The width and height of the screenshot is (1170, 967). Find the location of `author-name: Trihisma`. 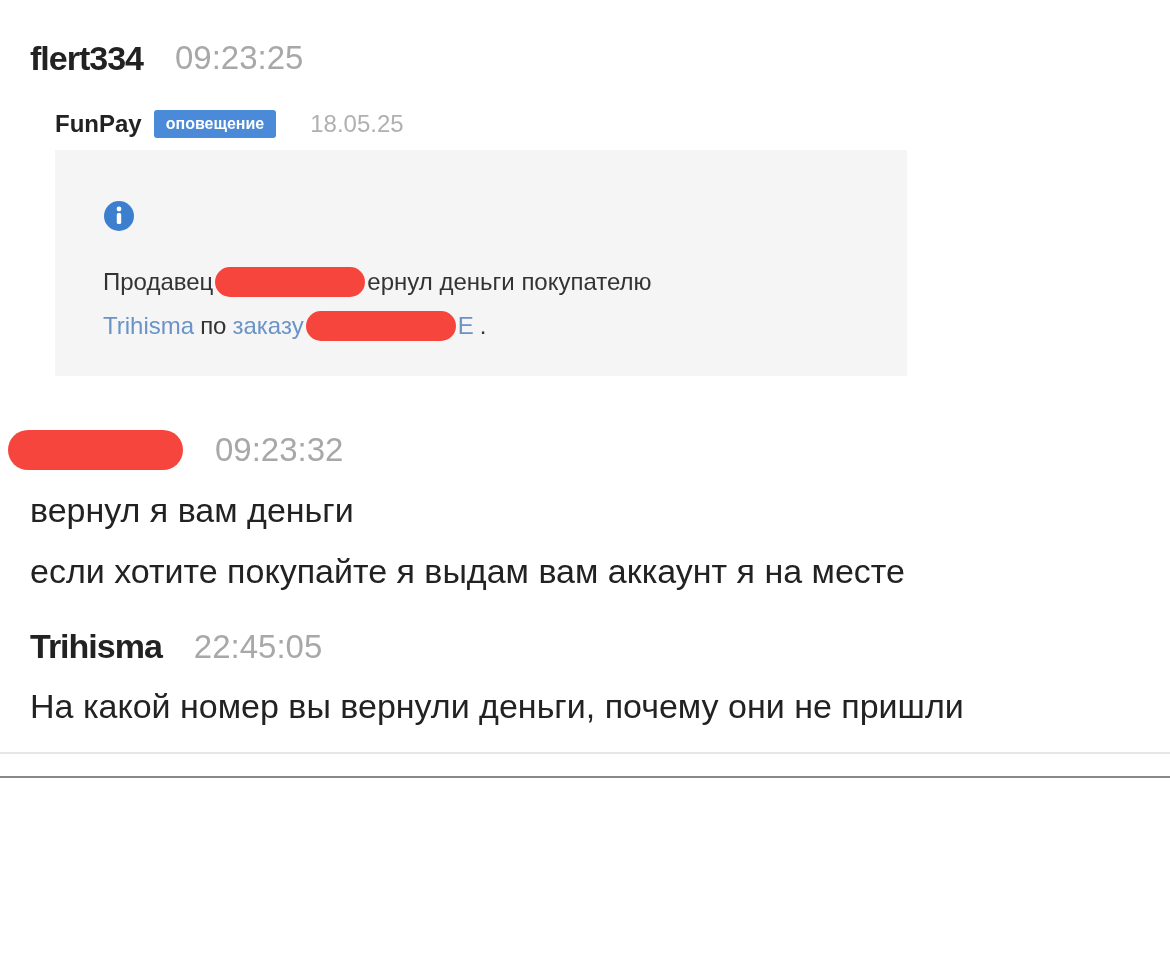

author-name: Trihisma is located at coordinates (96, 646).